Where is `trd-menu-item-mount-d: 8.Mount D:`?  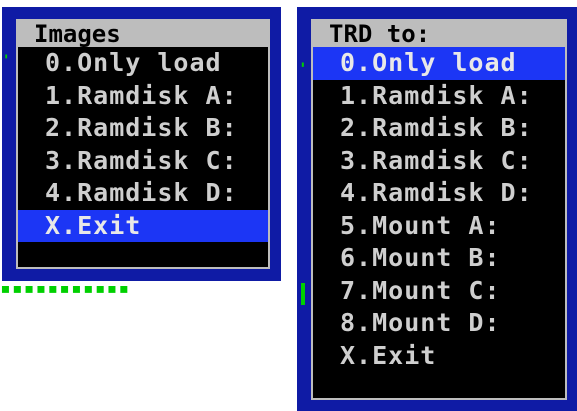 trd-menu-item-mount-d: 8.Mount D: is located at coordinates (439, 323).